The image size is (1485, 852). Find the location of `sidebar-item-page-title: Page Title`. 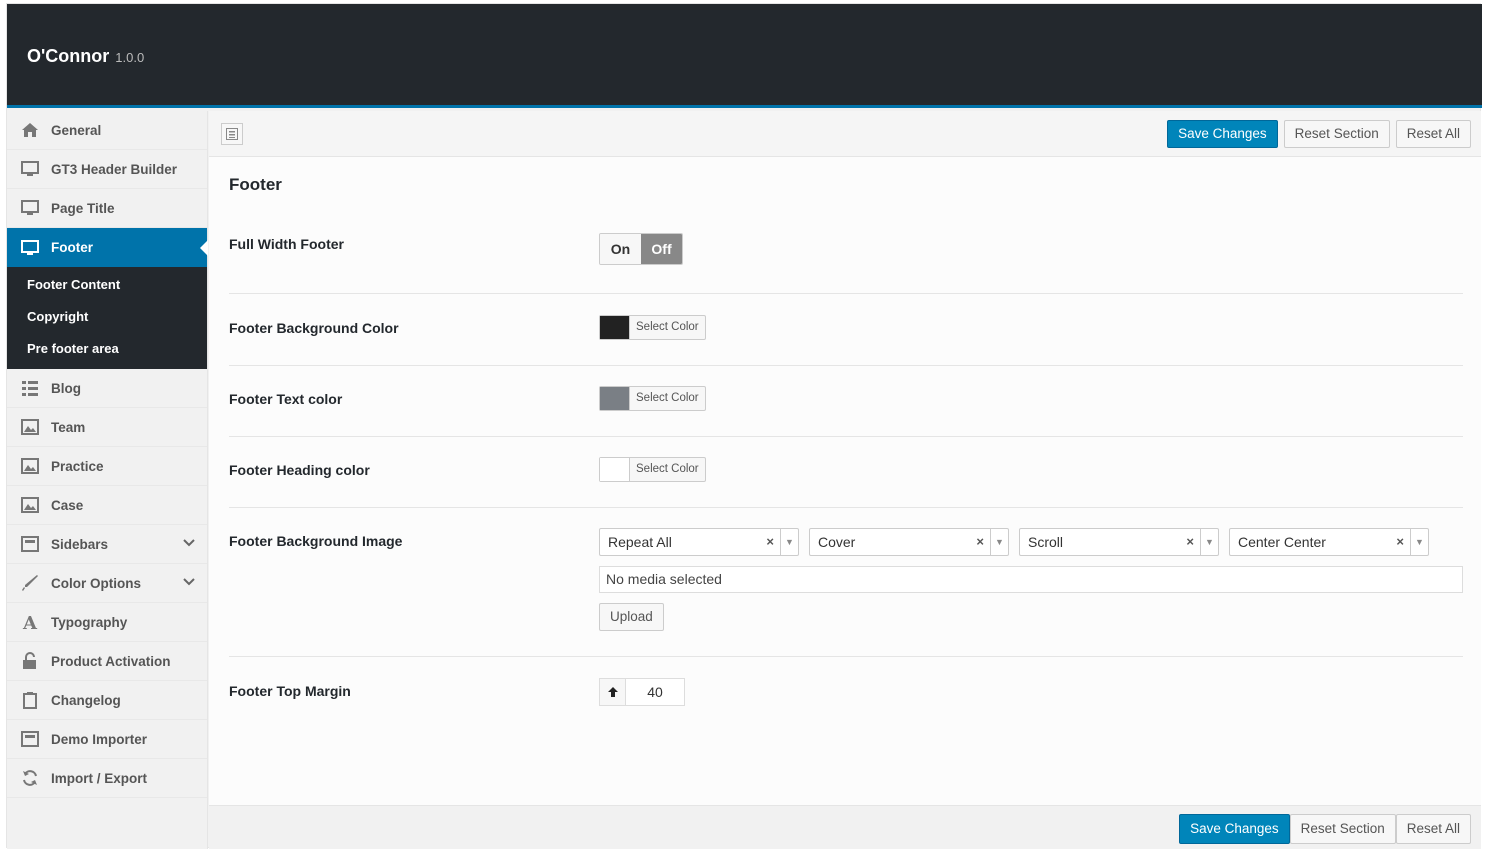

sidebar-item-page-title: Page Title is located at coordinates (107, 208).